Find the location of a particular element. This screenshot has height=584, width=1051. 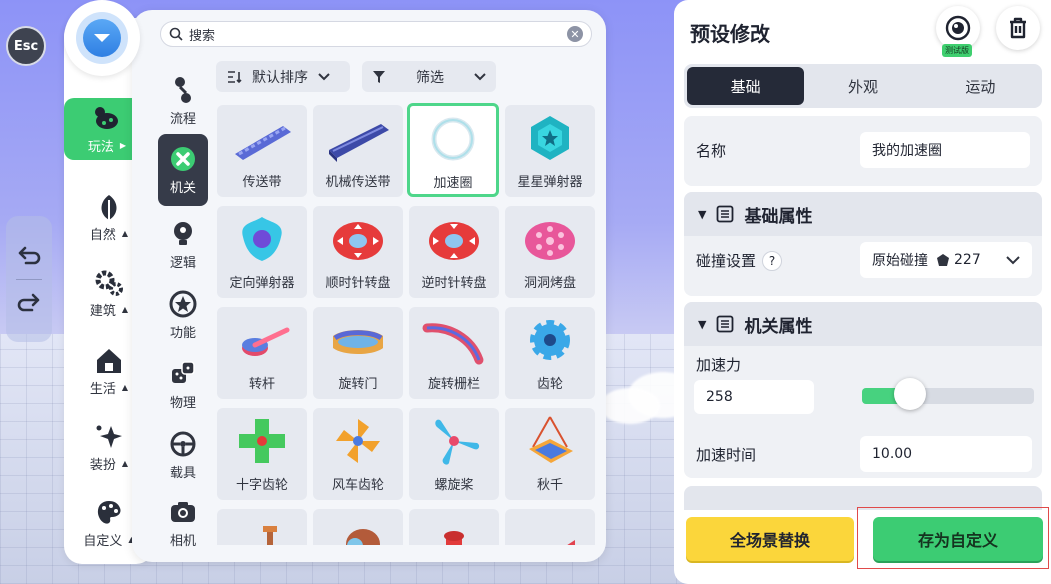

item-name: 十字齿轮 is located at coordinates (261, 485).